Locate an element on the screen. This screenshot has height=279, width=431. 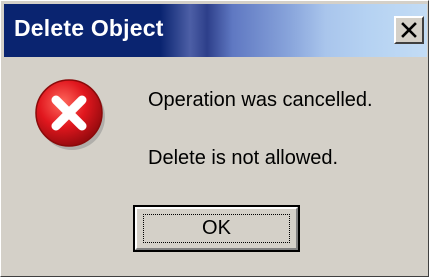
ok-button-label: OK is located at coordinates (216, 228).